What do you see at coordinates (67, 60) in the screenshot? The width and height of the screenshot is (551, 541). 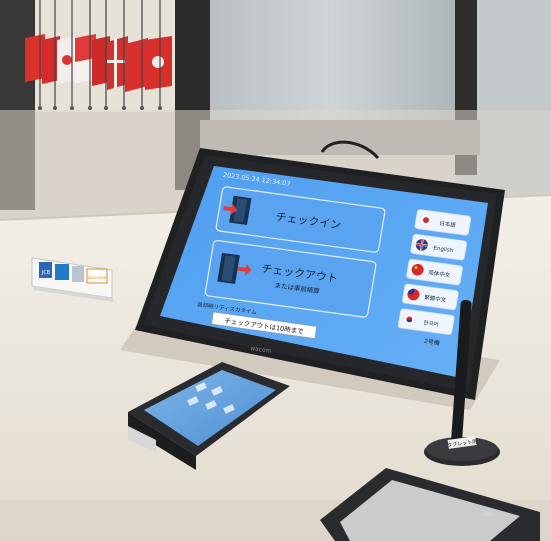 I see `flag-japan-circle` at bounding box center [67, 60].